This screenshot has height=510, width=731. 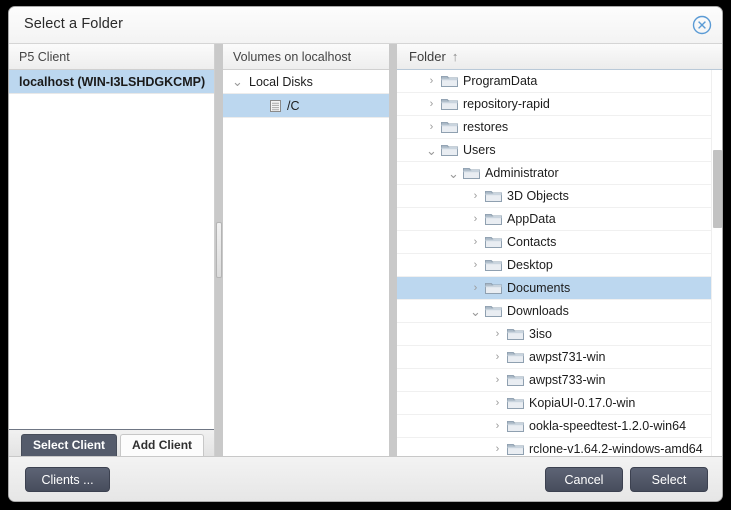 What do you see at coordinates (616, 449) in the screenshot?
I see `folder-tree-row-label: rclone-v1.64.2-windows-amd64` at bounding box center [616, 449].